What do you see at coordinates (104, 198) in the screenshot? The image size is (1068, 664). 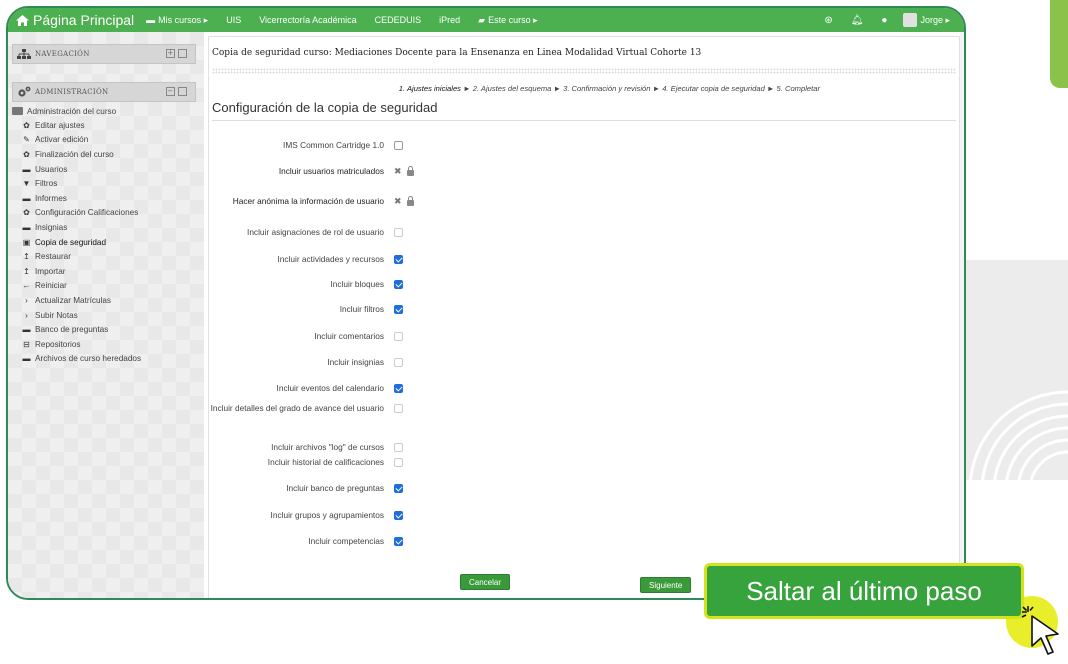 I see `sidebar-item-informes: ▬ Informes` at bounding box center [104, 198].